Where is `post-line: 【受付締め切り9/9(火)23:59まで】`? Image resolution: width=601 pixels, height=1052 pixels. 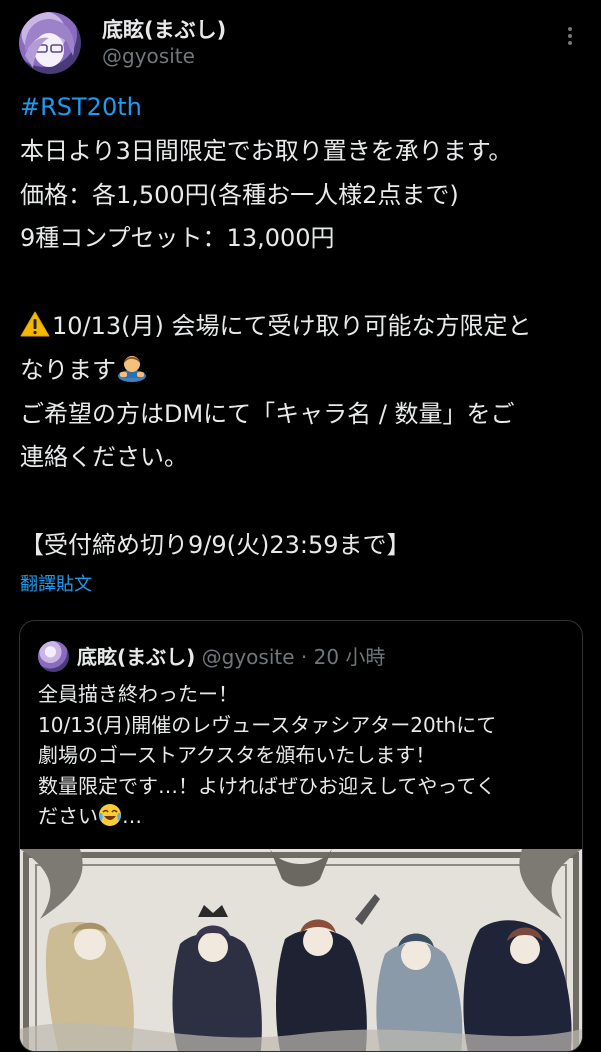 post-line: 【受付締め切り9/9(火)23:59まで】 is located at coordinates (215, 544).